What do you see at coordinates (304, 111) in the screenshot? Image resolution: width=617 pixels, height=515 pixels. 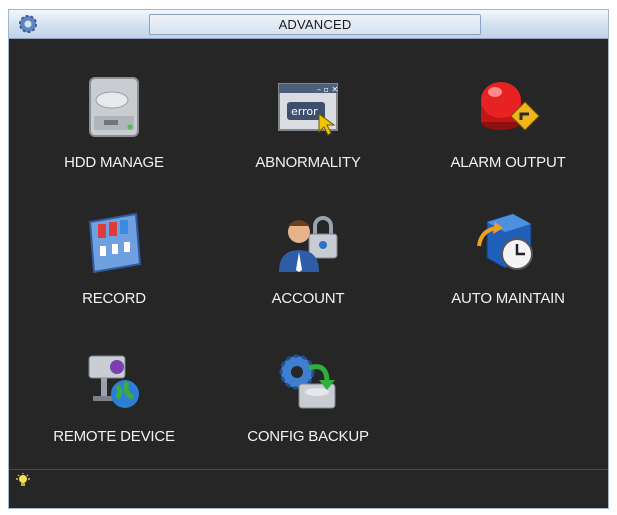 I see `svg-text: error` at bounding box center [304, 111].